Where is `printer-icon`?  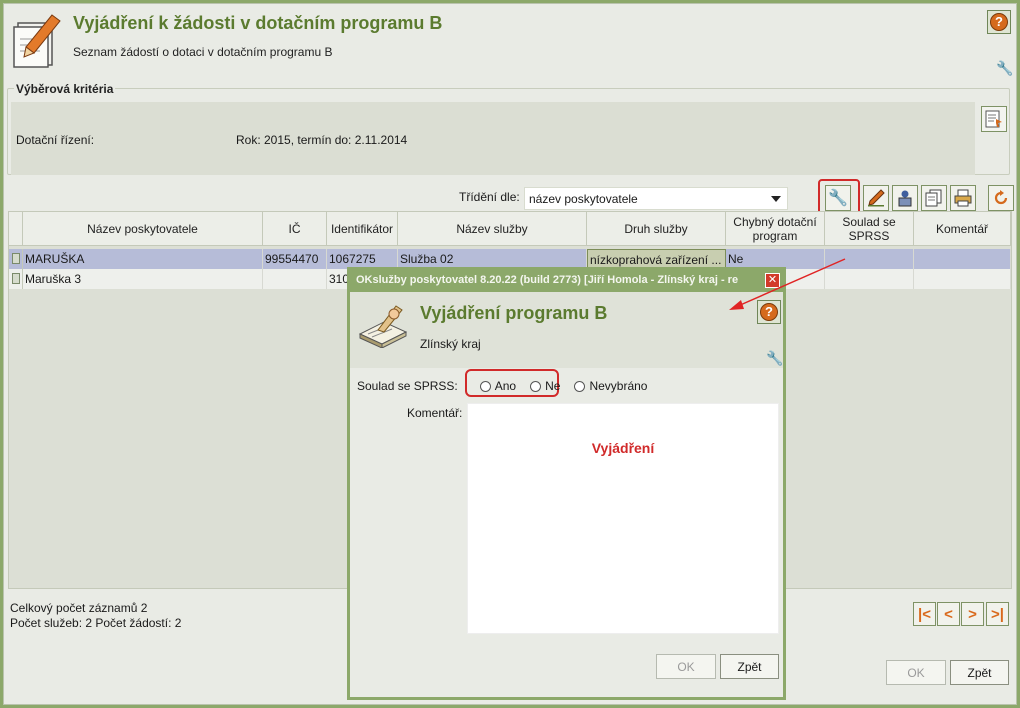
printer-icon is located at coordinates (963, 198).